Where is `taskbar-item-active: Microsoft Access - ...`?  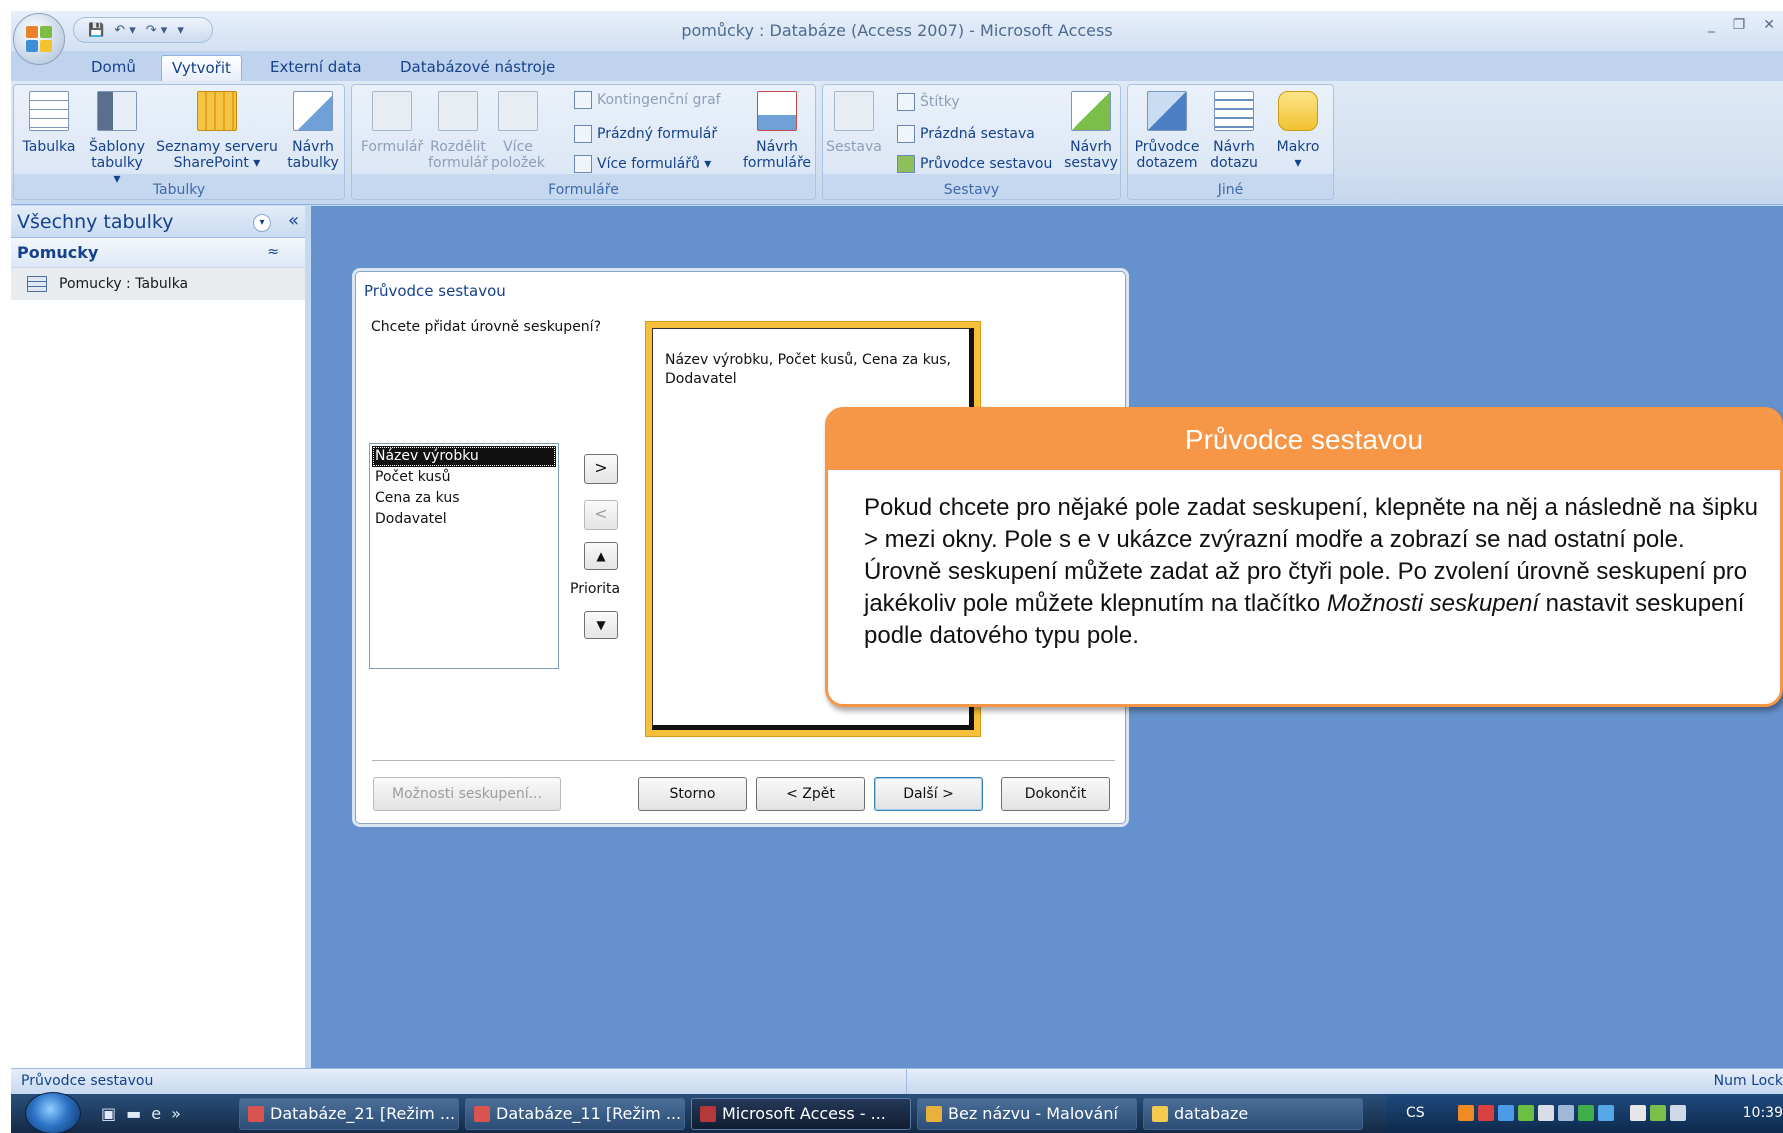
taskbar-item-active: Microsoft Access - ... is located at coordinates (801, 1114).